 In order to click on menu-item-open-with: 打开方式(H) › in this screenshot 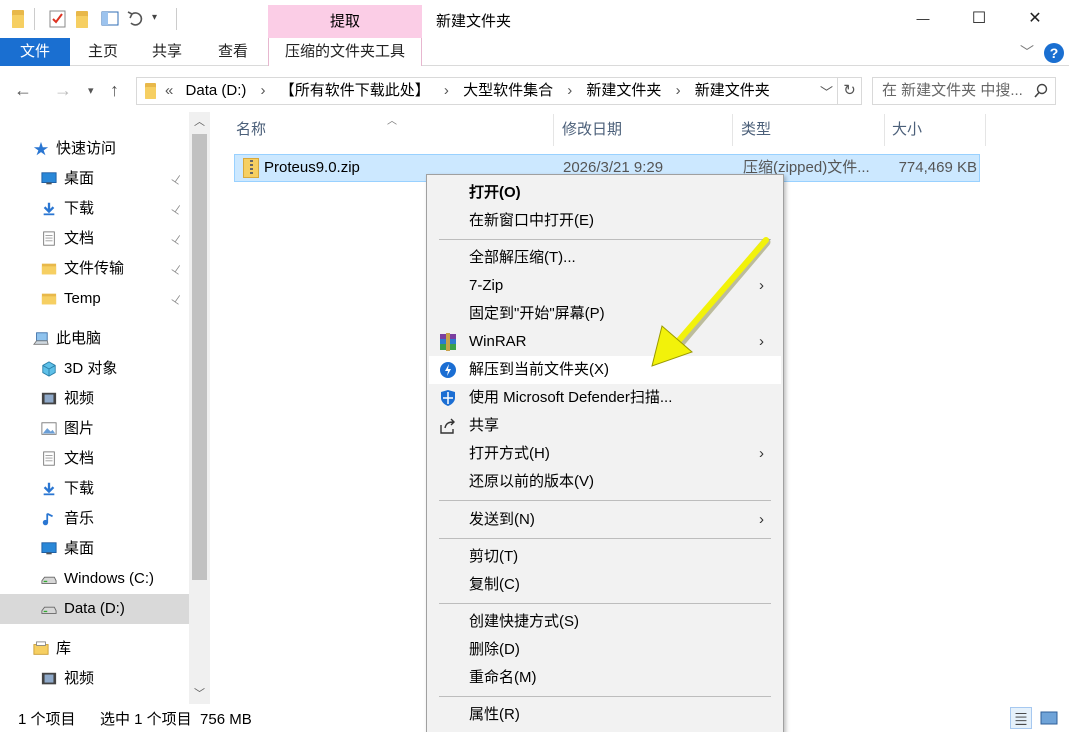, I will do `click(605, 454)`.